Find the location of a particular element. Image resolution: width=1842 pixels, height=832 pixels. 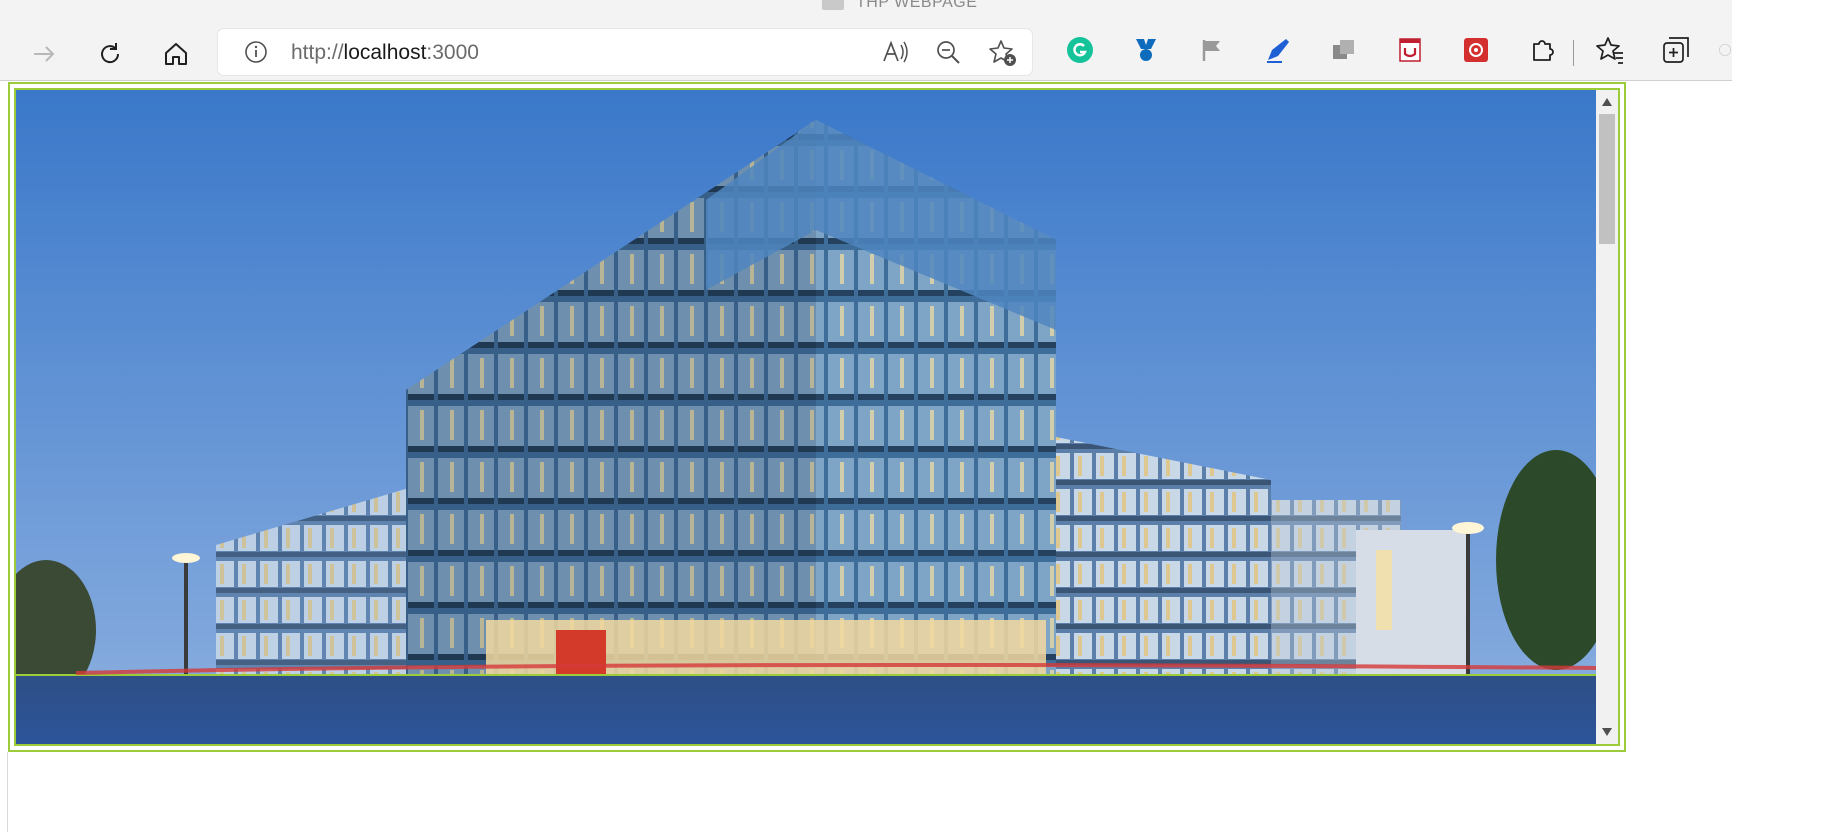

flag-extension is located at coordinates (1212, 50).